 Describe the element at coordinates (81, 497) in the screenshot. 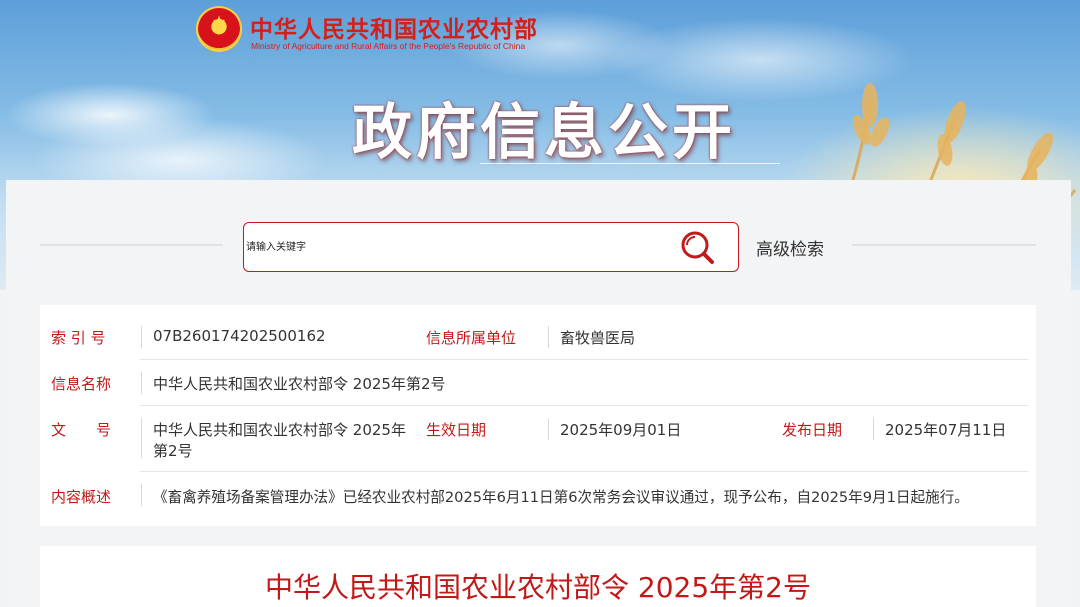

I see `summary-label: 内容概述` at that location.